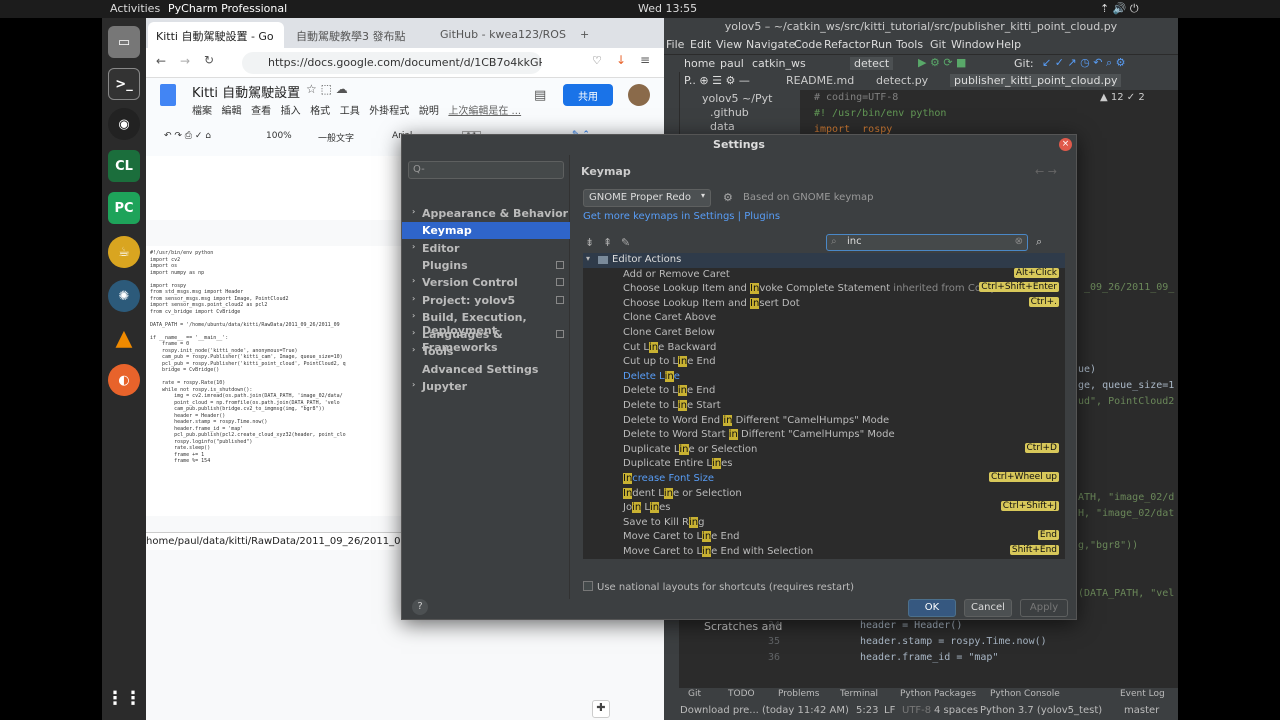  I want to click on edit-shortcut-icon: ✎, so click(625, 242).